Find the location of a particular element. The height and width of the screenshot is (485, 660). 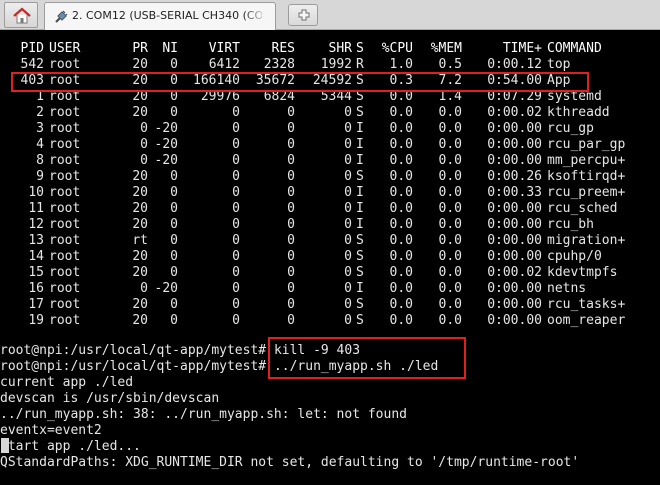

tab-com12-session: 2. COM12 (USB-SERIAL CH340 (COM12)) is located at coordinates (160, 16).